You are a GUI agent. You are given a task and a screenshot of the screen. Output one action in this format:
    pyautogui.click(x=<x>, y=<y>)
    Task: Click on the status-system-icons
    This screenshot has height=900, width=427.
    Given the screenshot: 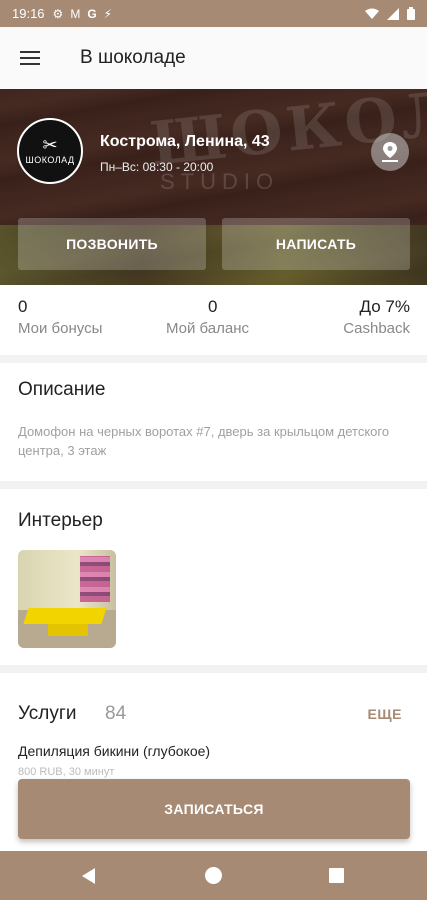 What is the action you would take?
    pyautogui.click(x=390, y=13)
    